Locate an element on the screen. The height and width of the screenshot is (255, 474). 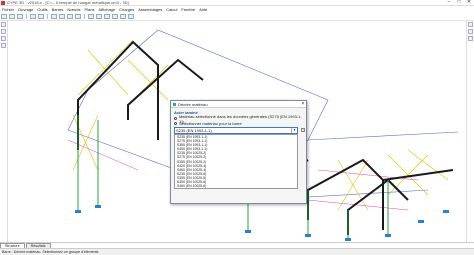
material-combo: S235 (EN 1993-1-1) ▼ is located at coordinates (236, 130).